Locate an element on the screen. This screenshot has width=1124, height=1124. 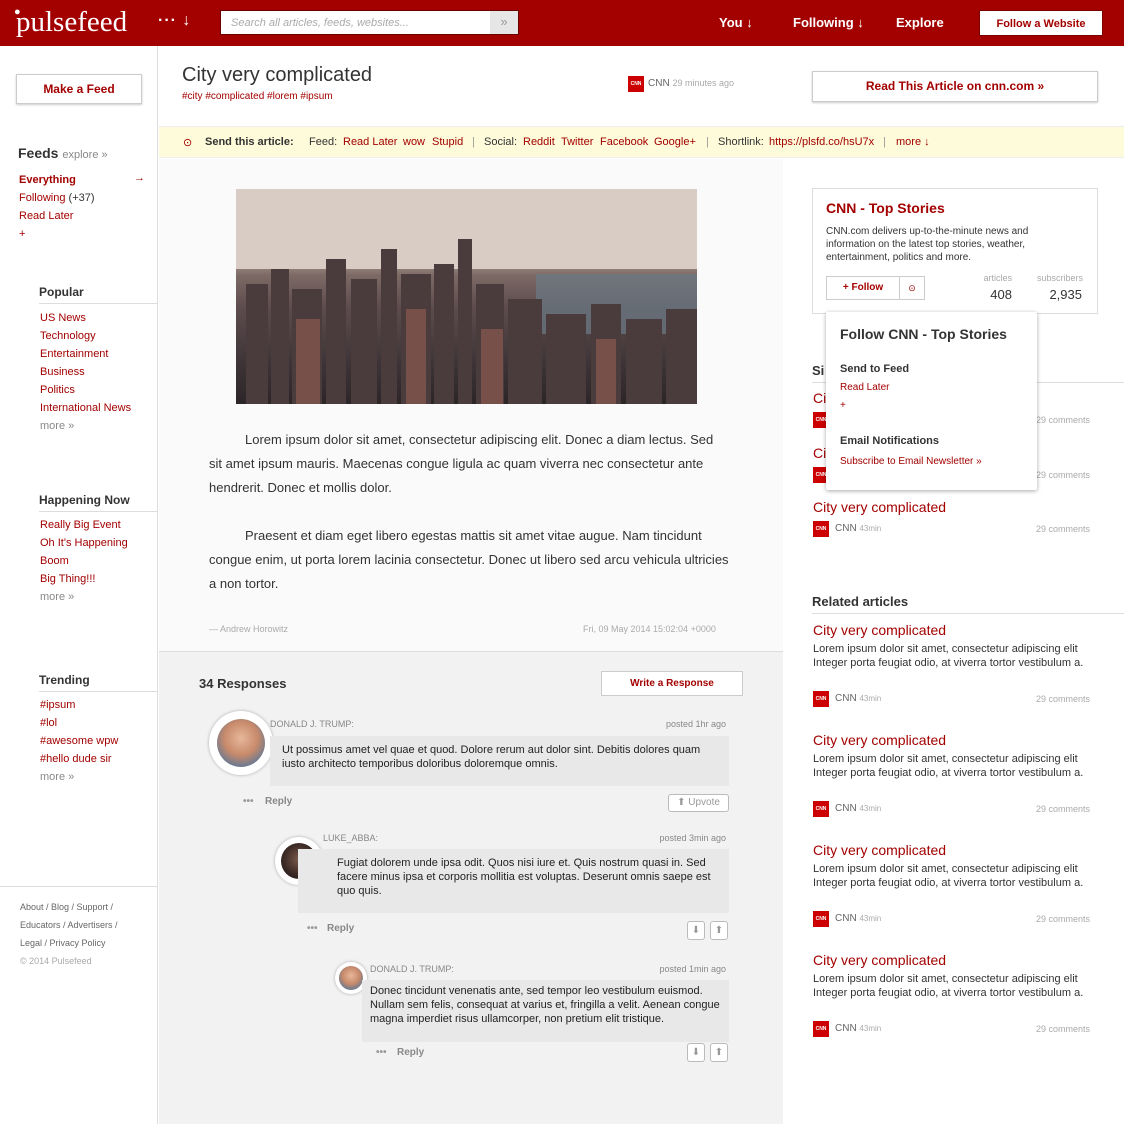
share-google-plus: Google+ is located at coordinates (675, 142).